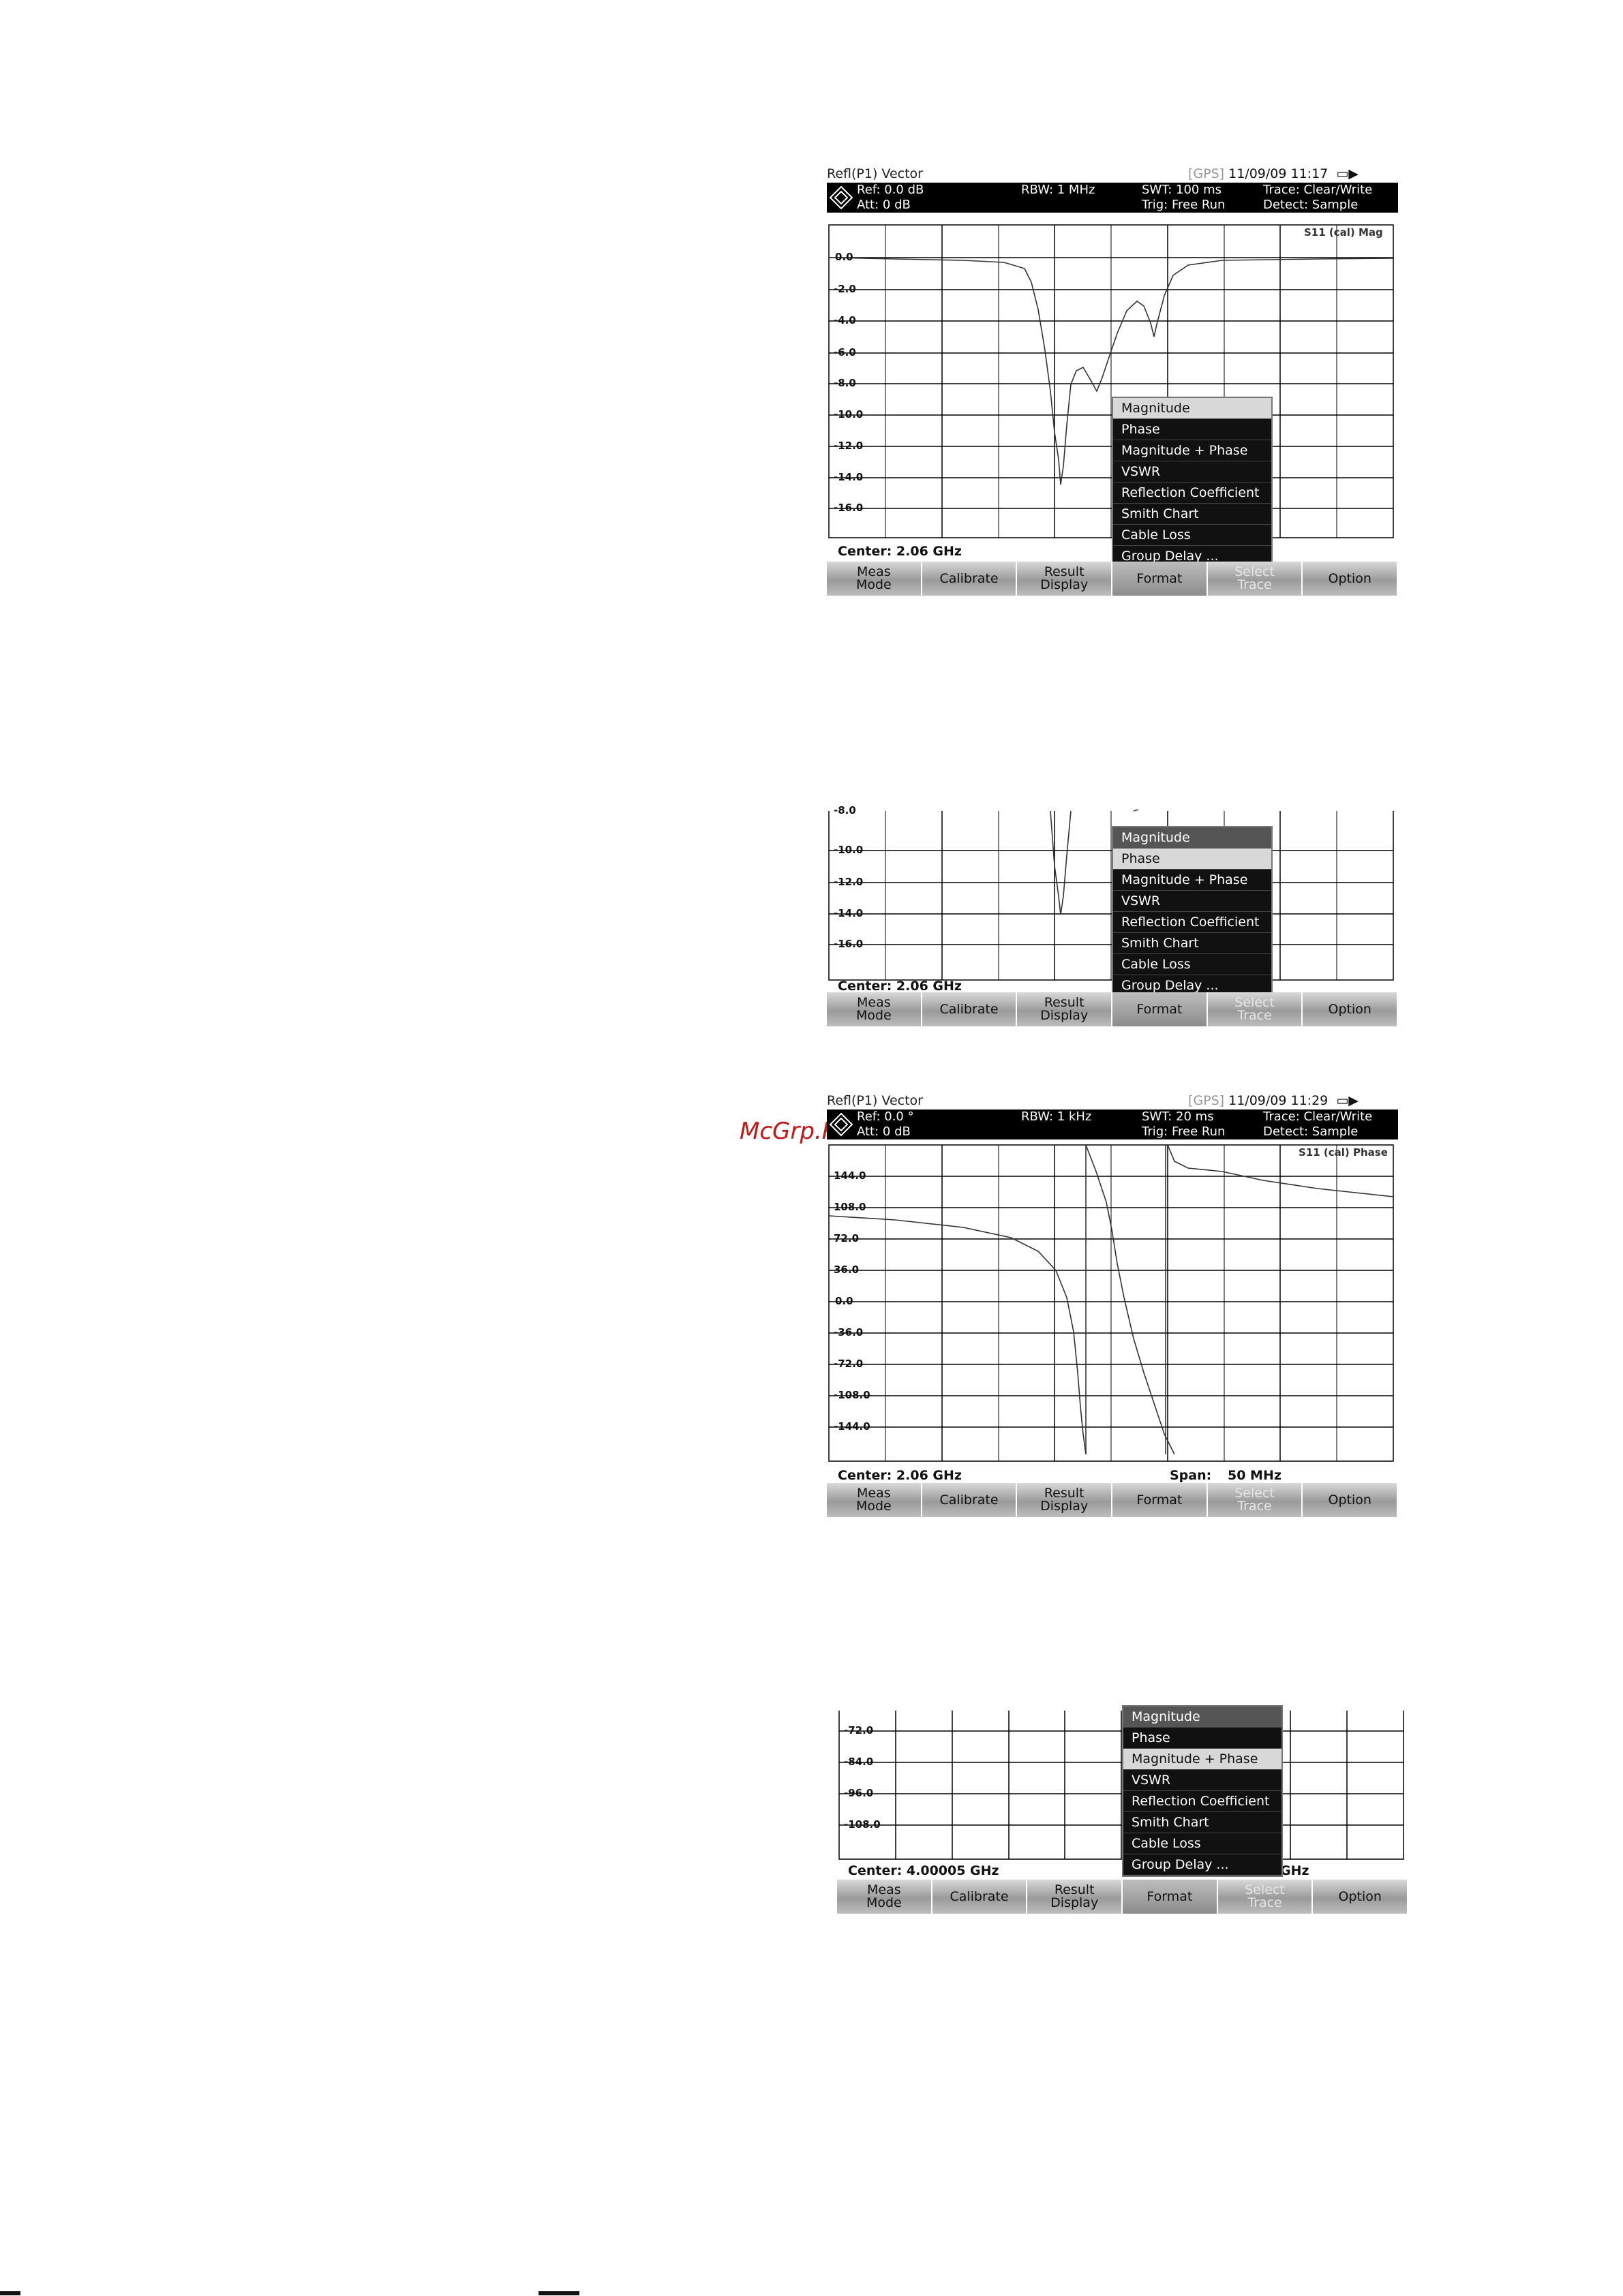  I want to click on y-tick: -10.0, so click(849, 850).